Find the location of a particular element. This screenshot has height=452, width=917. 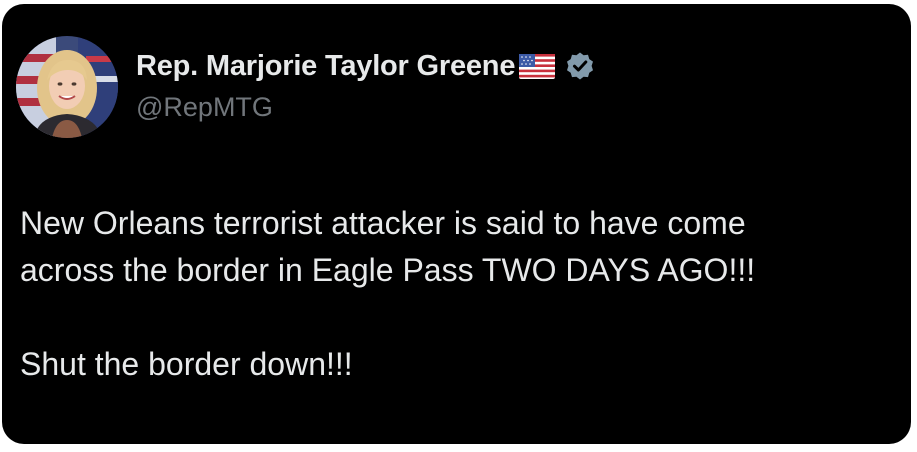

verified-badge-icon is located at coordinates (580, 66).